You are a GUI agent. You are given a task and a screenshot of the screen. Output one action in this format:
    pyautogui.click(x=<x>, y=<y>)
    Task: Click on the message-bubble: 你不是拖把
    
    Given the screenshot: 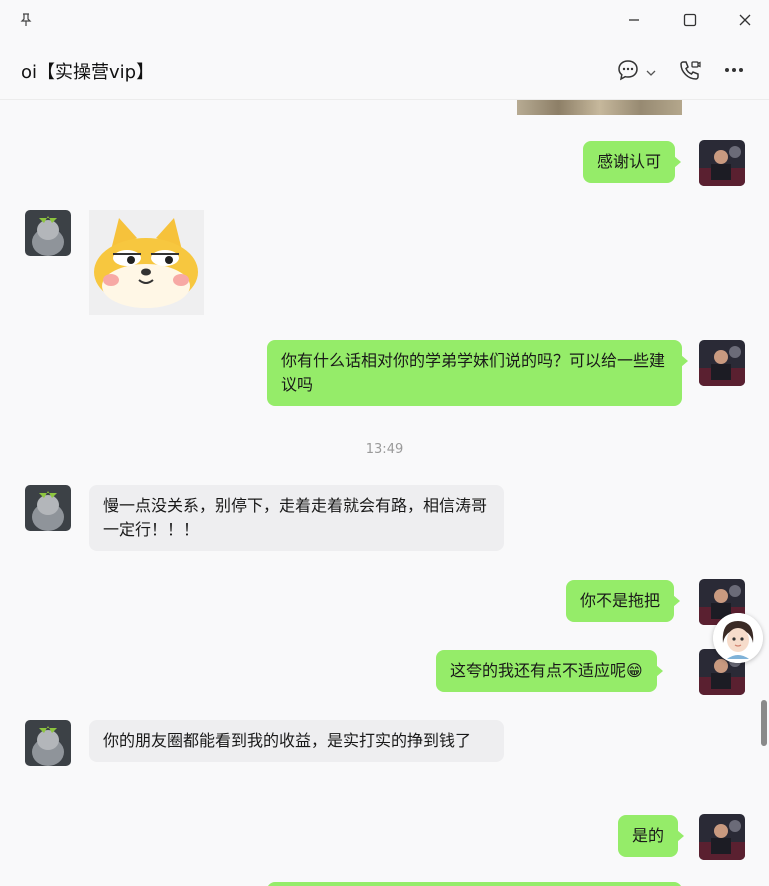 What is the action you would take?
    pyautogui.click(x=623, y=601)
    